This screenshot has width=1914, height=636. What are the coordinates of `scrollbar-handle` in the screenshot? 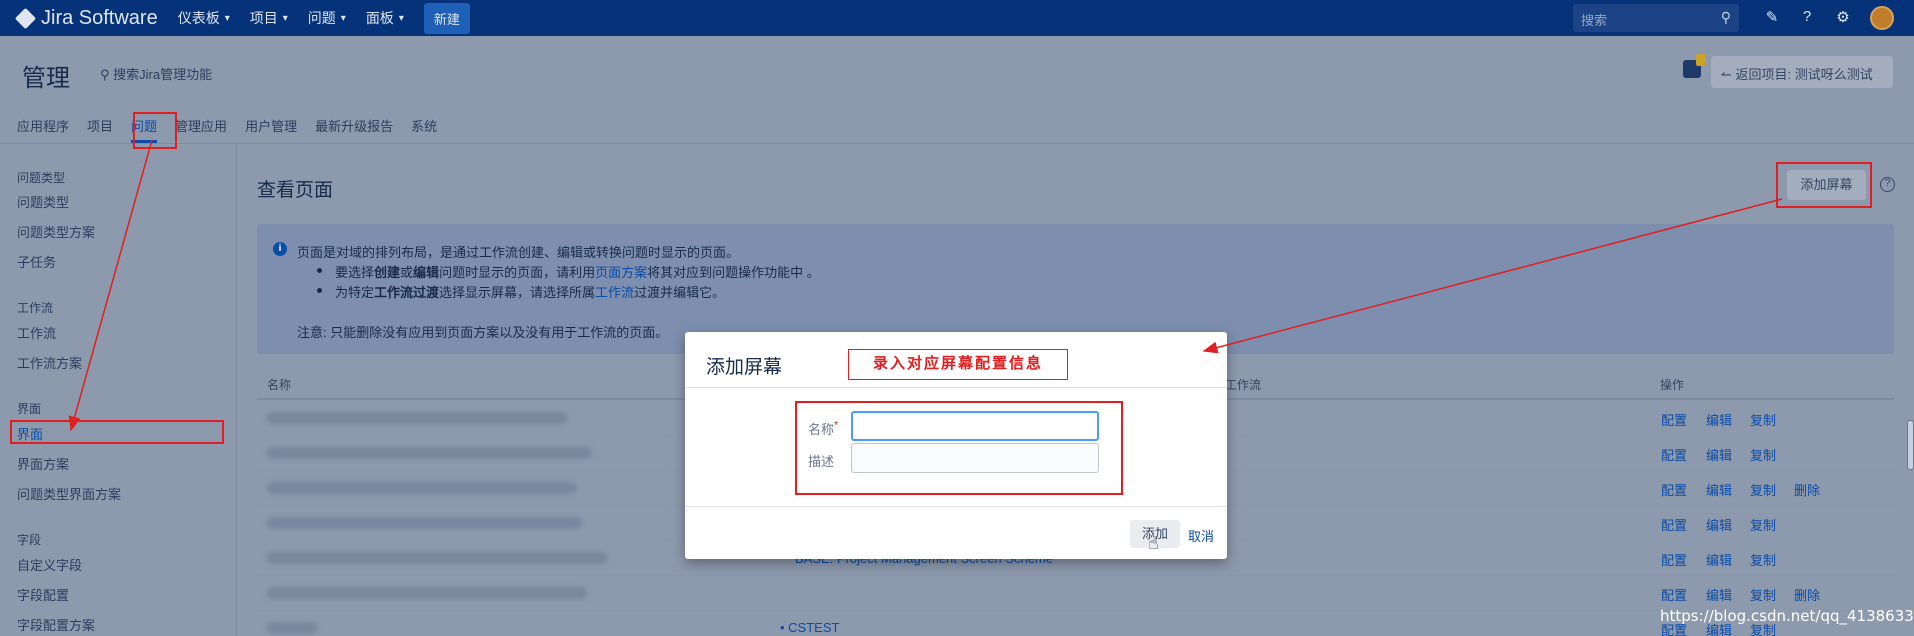 It's located at (1910, 445).